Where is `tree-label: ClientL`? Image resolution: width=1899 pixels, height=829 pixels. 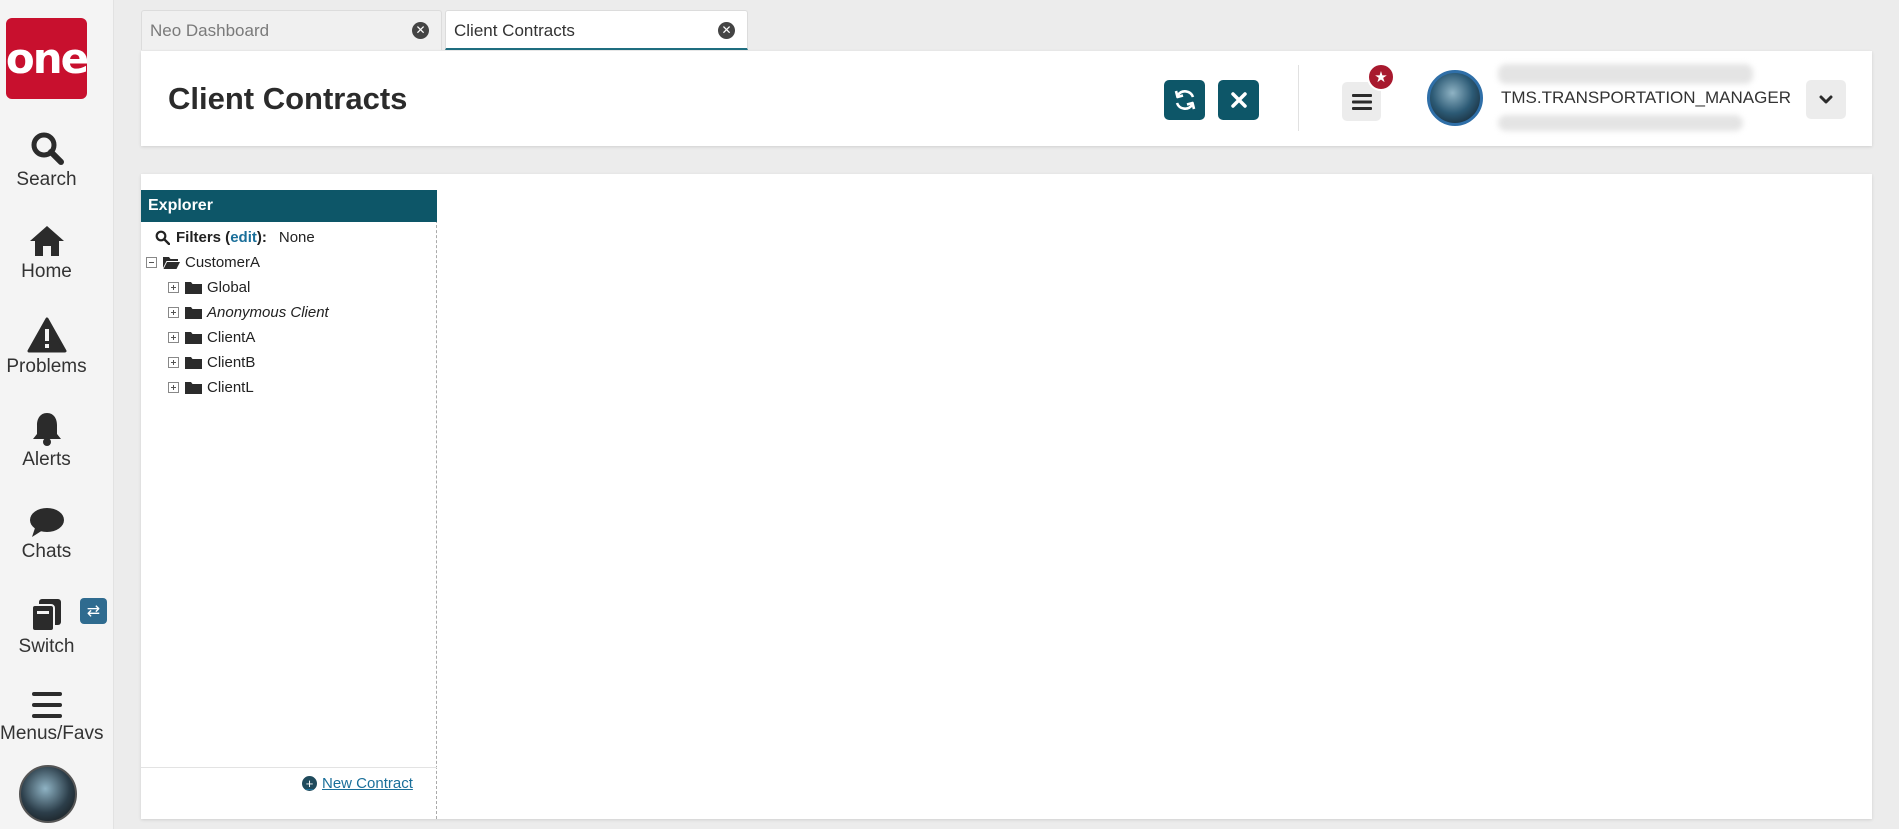 tree-label: ClientL is located at coordinates (230, 387).